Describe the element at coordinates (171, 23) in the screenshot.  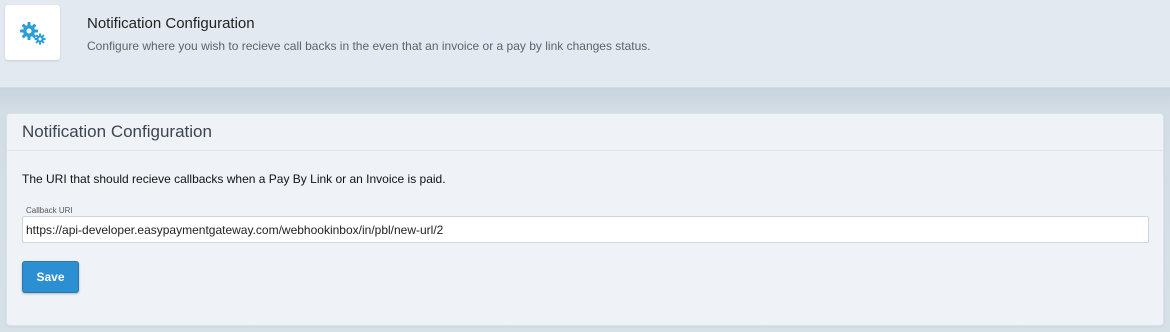
I see `page-title: Notification Configuration` at that location.